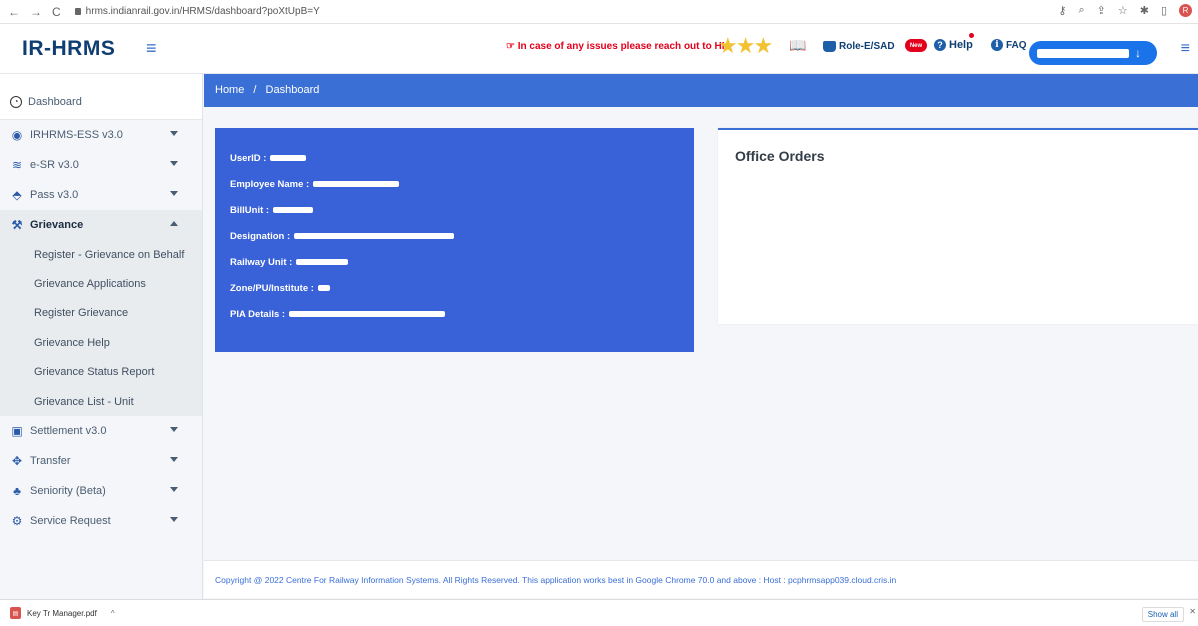 The width and height of the screenshot is (1198, 626). Describe the element at coordinates (958, 226) in the screenshot. I see `office-orders-panel: Office Orders` at that location.